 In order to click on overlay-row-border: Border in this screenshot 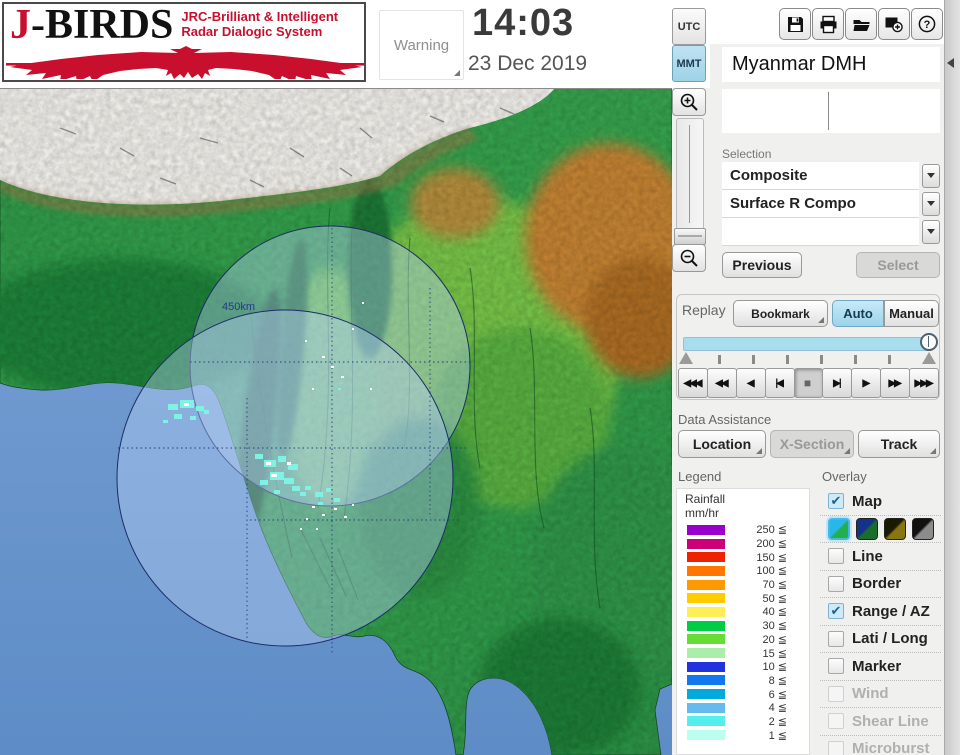, I will do `click(880, 584)`.